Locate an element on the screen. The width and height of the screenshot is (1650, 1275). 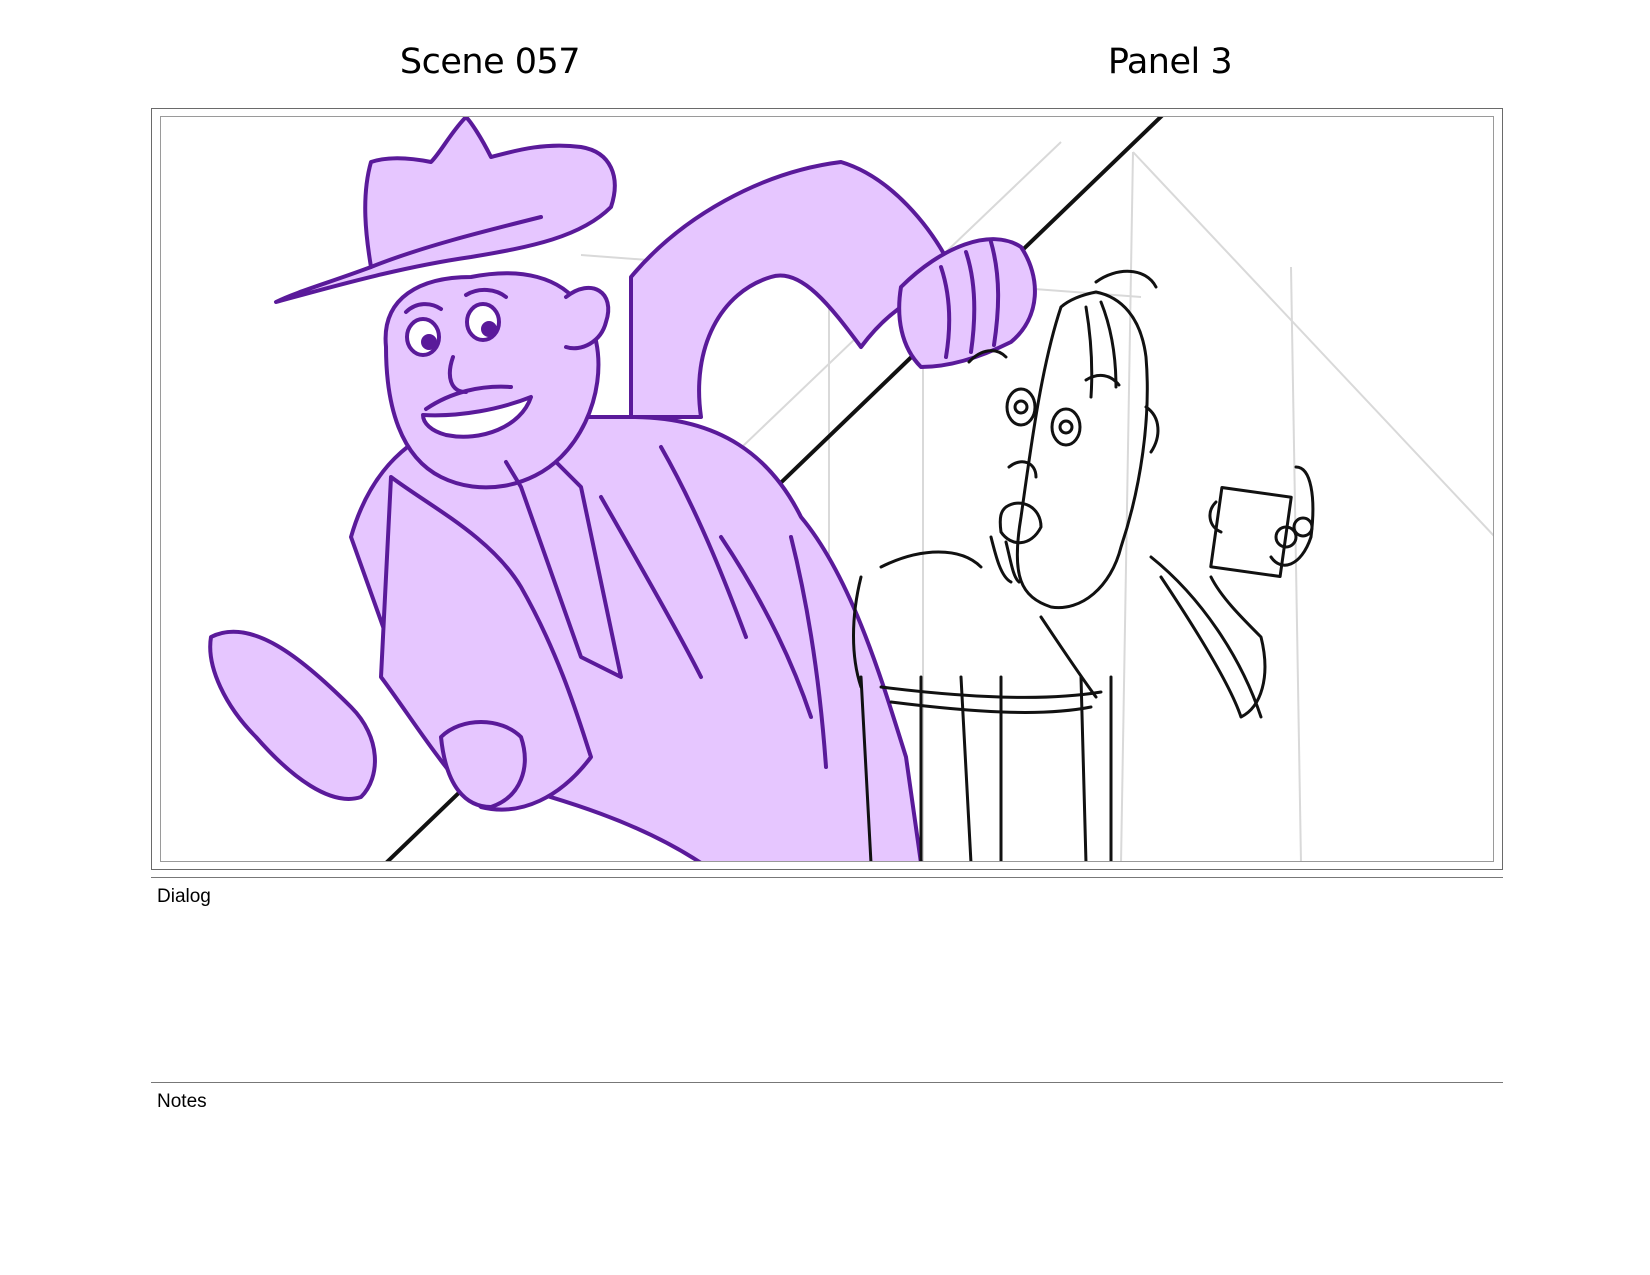
notes-label: Notes is located at coordinates (182, 1101).